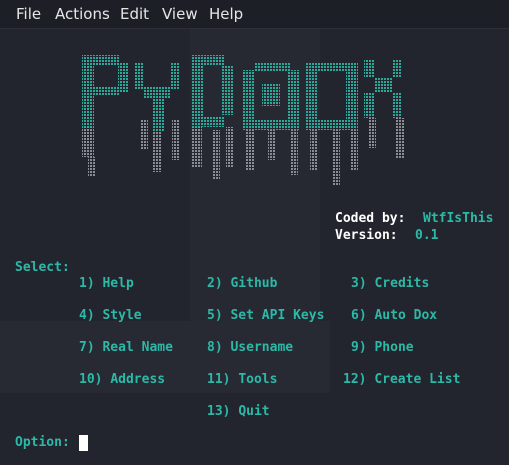 The image size is (509, 465). I want to click on option-label: Quit, so click(254, 411).